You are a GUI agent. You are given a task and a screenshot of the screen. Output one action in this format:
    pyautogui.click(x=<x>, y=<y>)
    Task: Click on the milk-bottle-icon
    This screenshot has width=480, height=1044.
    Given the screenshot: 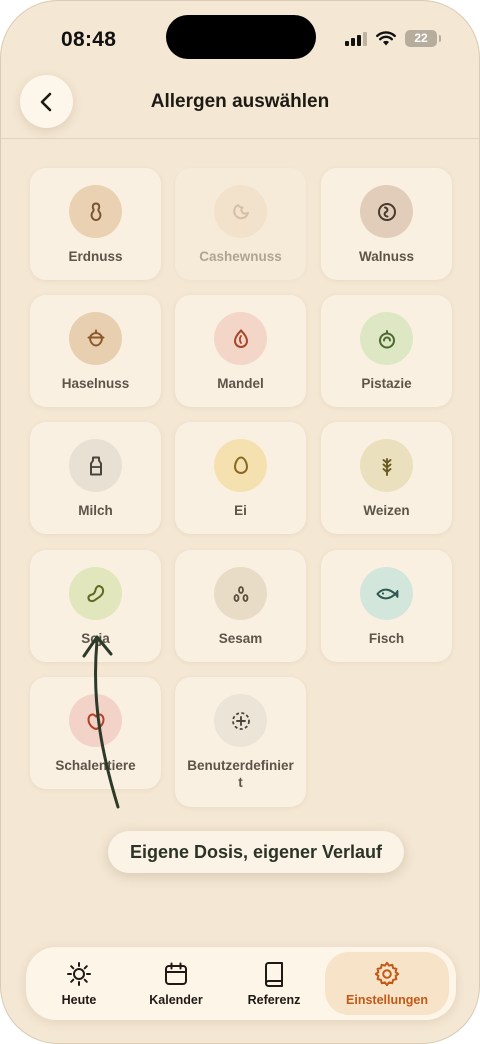 What is the action you would take?
    pyautogui.click(x=95, y=465)
    